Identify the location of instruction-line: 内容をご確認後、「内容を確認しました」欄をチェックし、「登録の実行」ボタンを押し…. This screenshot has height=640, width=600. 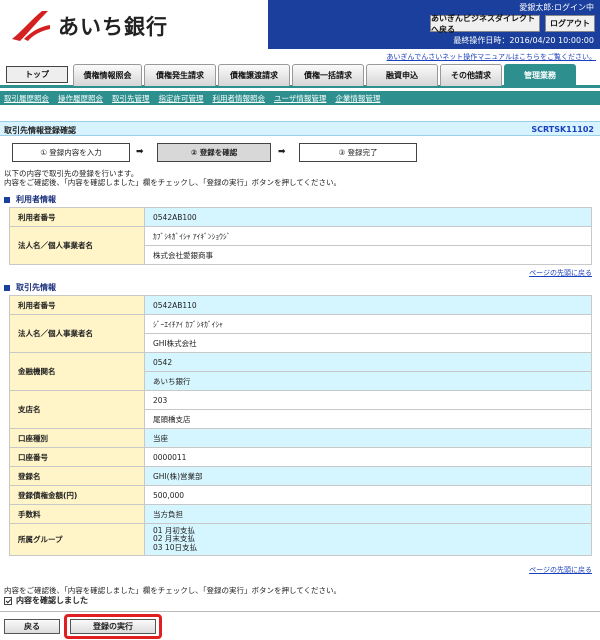
(173, 182).